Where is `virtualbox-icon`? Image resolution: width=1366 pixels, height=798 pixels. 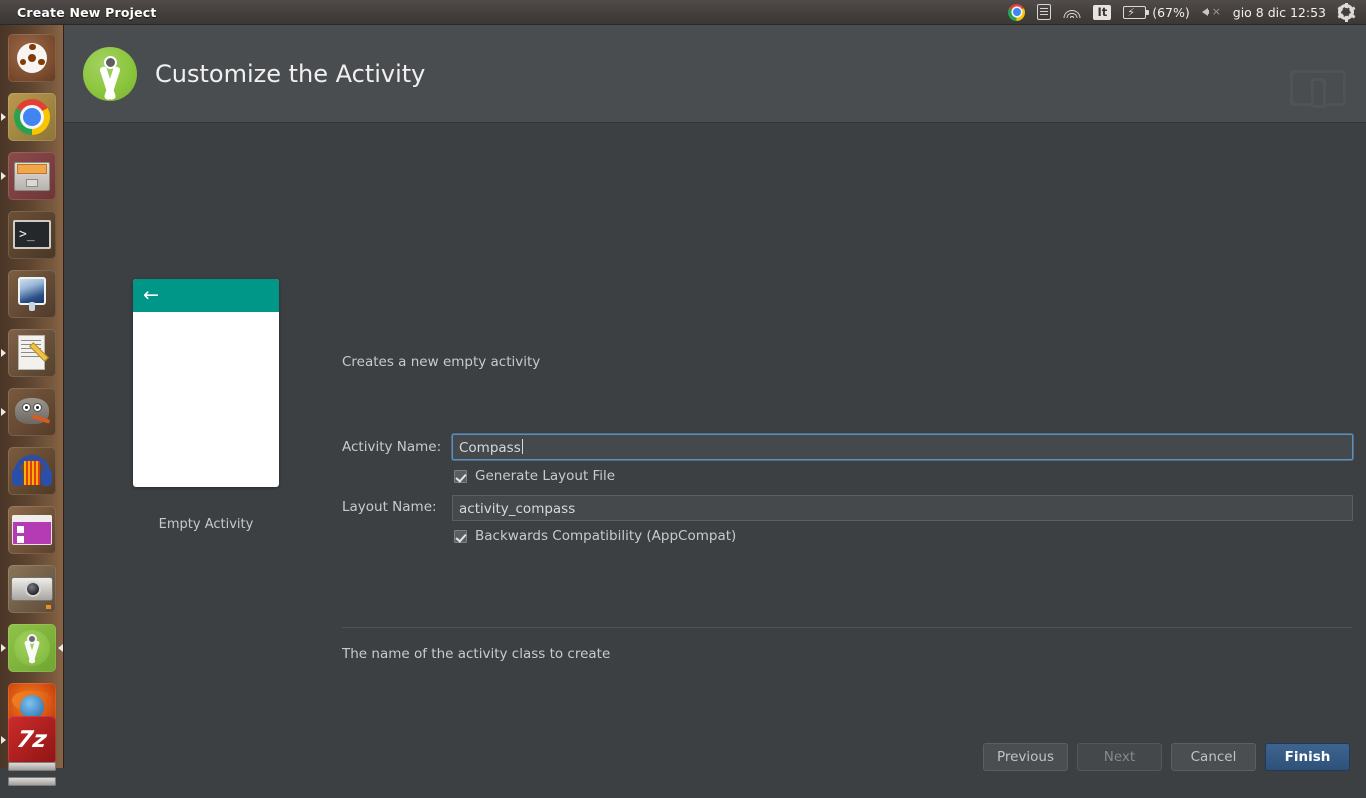 virtualbox-icon is located at coordinates (32, 293).